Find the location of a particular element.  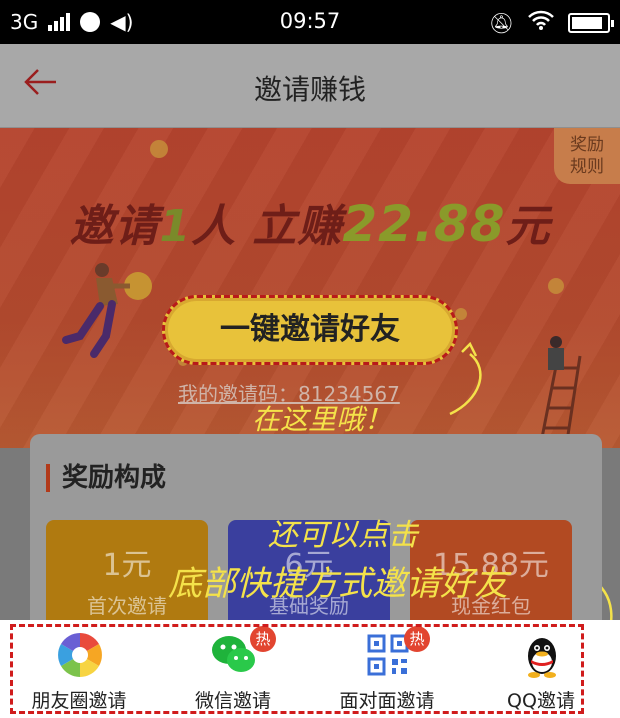

one-click-invite-button: 一键邀请好友 is located at coordinates (310, 330).